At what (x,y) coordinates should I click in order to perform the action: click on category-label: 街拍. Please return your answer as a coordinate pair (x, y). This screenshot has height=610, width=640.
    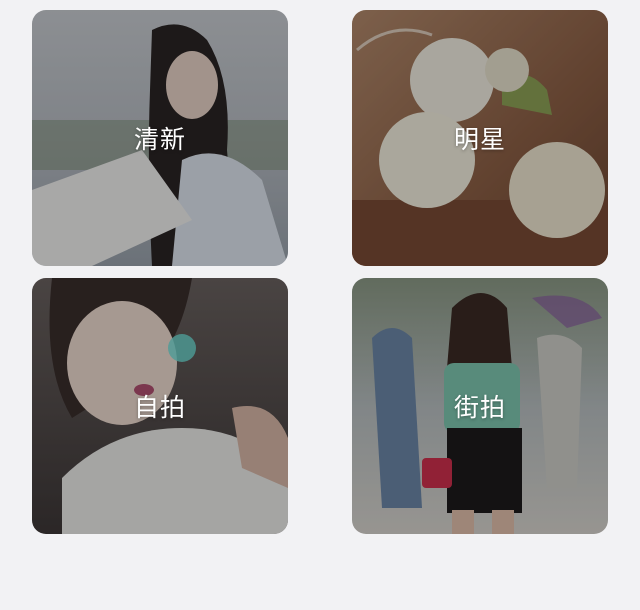
    Looking at the image, I should click on (479, 407).